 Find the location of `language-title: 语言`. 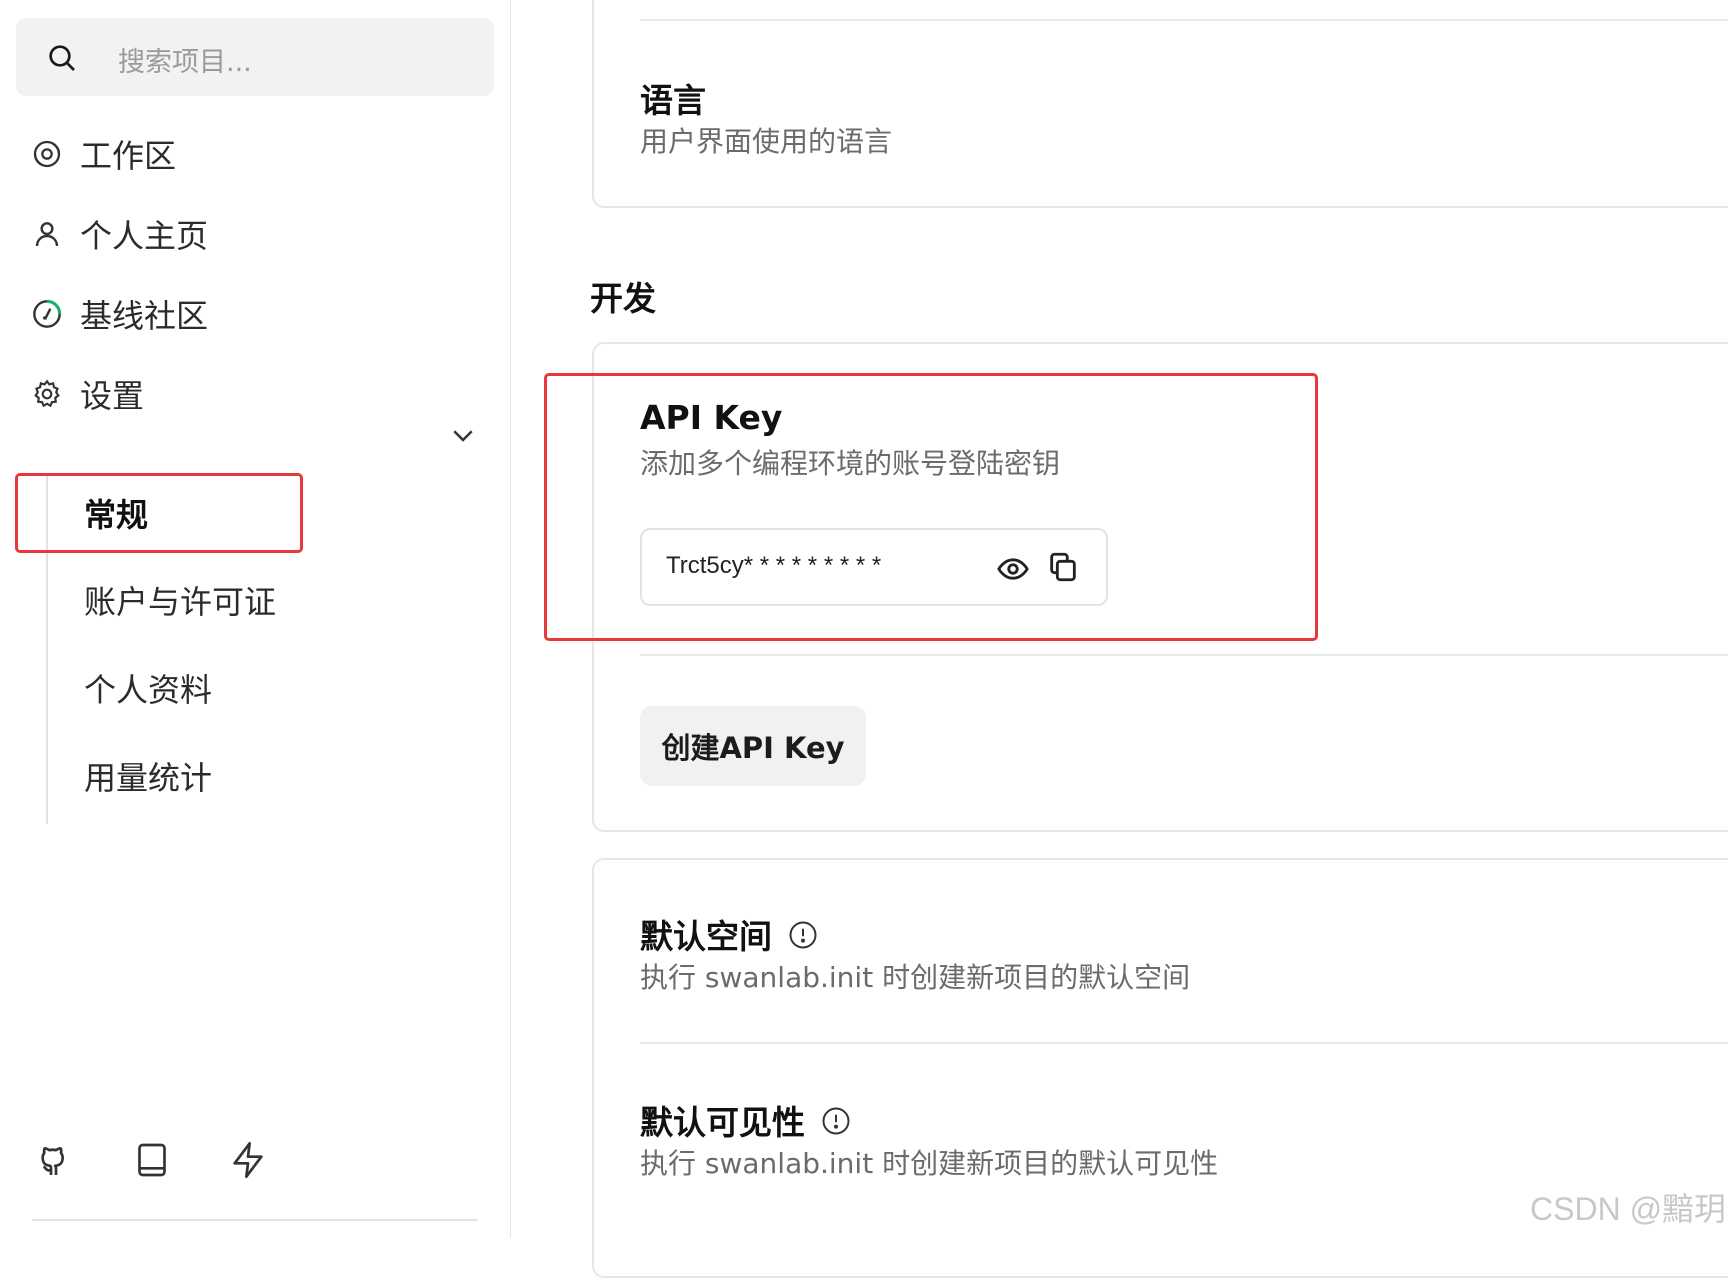

language-title: 语言 is located at coordinates (673, 100).